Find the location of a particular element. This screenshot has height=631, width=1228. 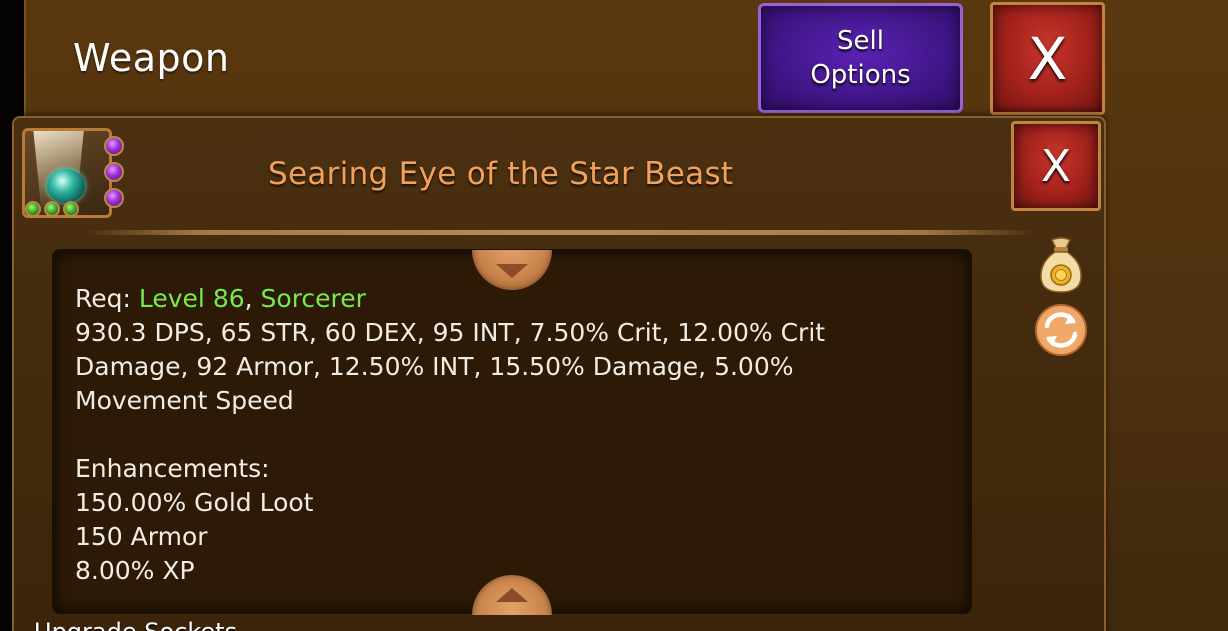

swap-icon is located at coordinates (1061, 330).